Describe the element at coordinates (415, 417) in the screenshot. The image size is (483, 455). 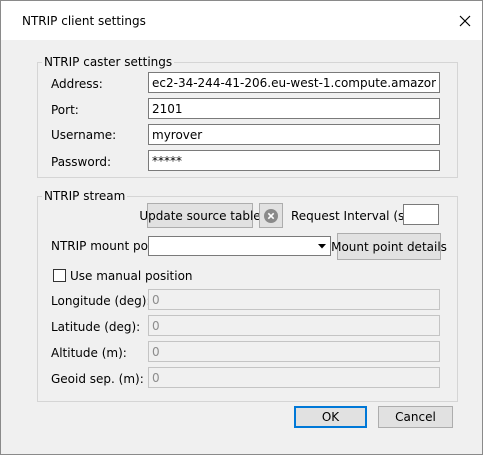
I see `cancel-button: Cancel` at that location.